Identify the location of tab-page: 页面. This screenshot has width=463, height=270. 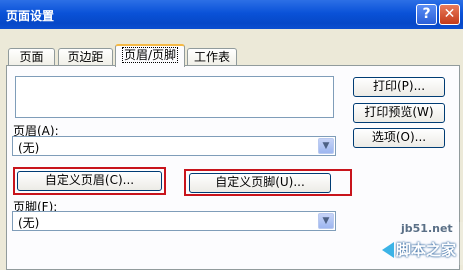
(31, 57).